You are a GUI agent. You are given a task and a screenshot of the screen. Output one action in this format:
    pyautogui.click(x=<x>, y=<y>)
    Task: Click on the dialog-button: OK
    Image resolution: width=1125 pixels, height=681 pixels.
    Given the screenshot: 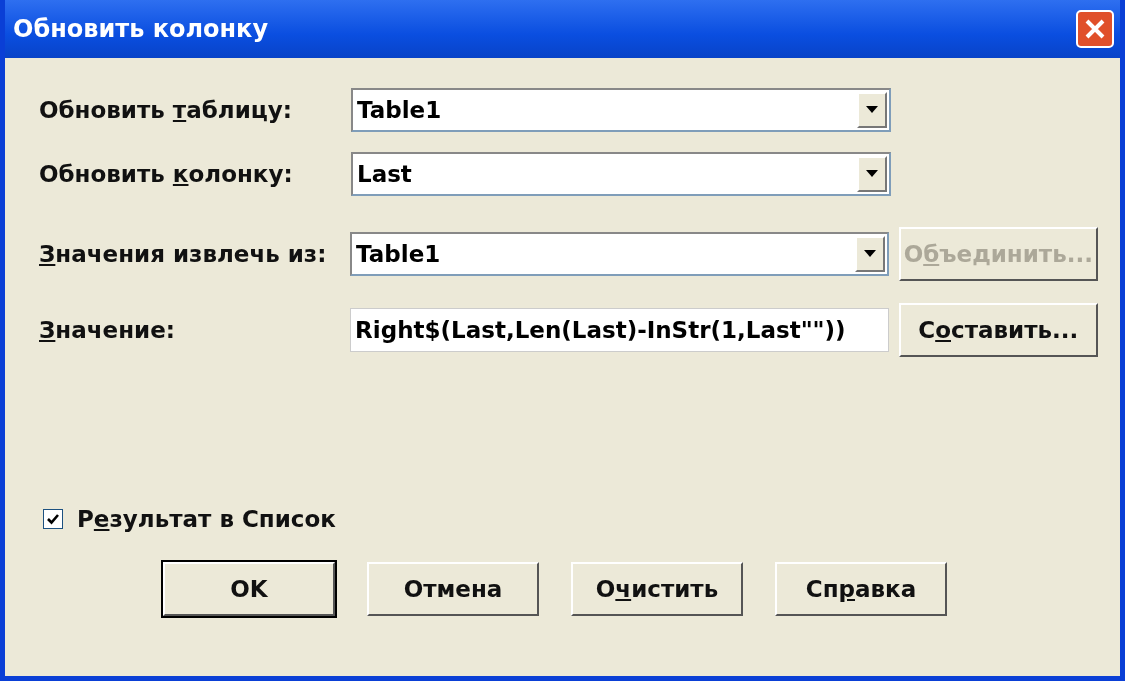 What is the action you would take?
    pyautogui.click(x=249, y=589)
    